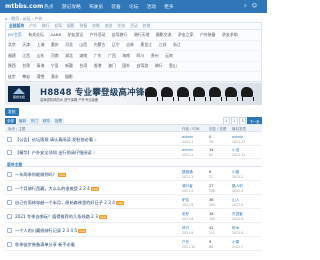  Describe the element at coordinates (112, 66) in the screenshot. I see `category-link: 澳门` at that location.